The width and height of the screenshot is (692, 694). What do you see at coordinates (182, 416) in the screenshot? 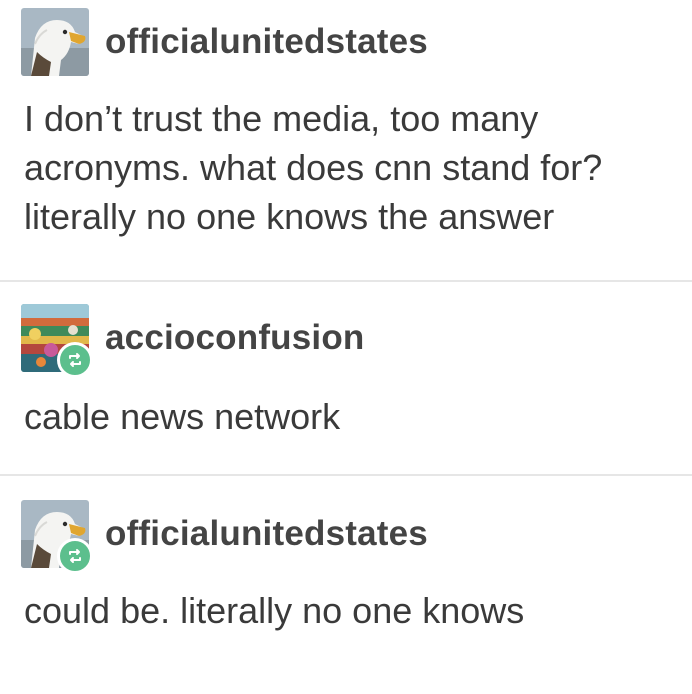
I see `post-body-text: cable news network` at bounding box center [182, 416].